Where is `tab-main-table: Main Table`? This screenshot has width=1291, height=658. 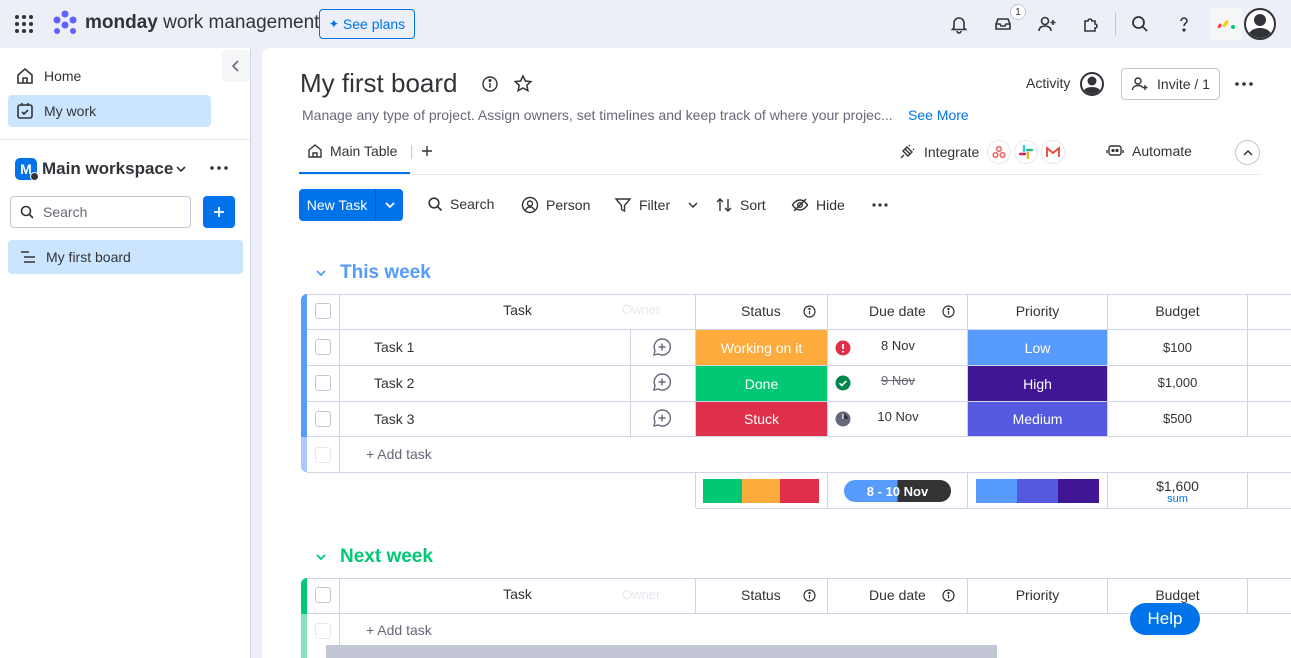 tab-main-table: Main Table is located at coordinates (352, 151).